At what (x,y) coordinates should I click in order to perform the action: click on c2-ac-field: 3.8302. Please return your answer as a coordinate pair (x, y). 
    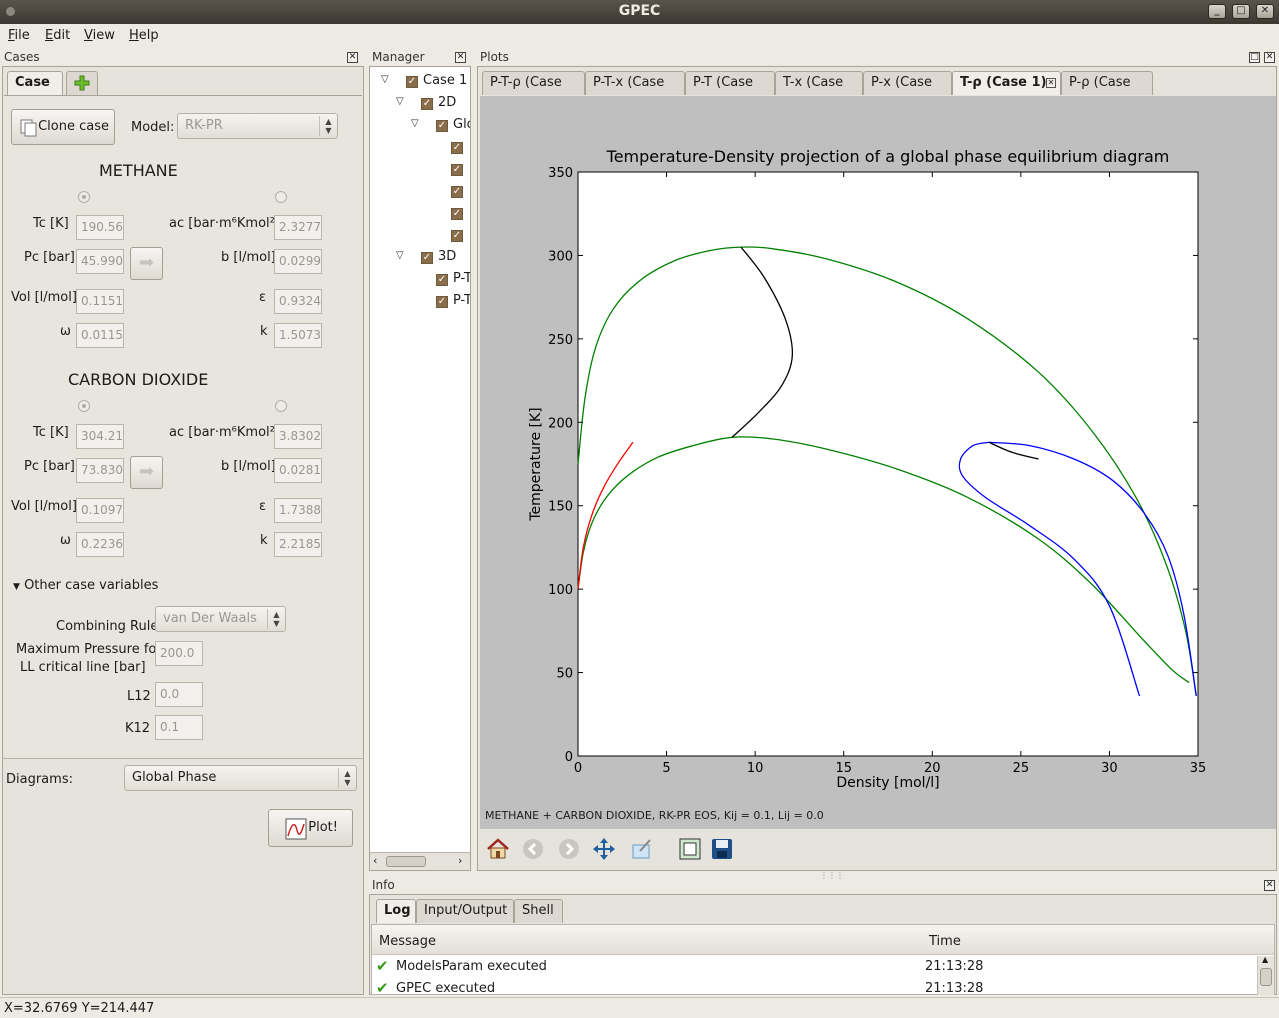
    Looking at the image, I should click on (298, 436).